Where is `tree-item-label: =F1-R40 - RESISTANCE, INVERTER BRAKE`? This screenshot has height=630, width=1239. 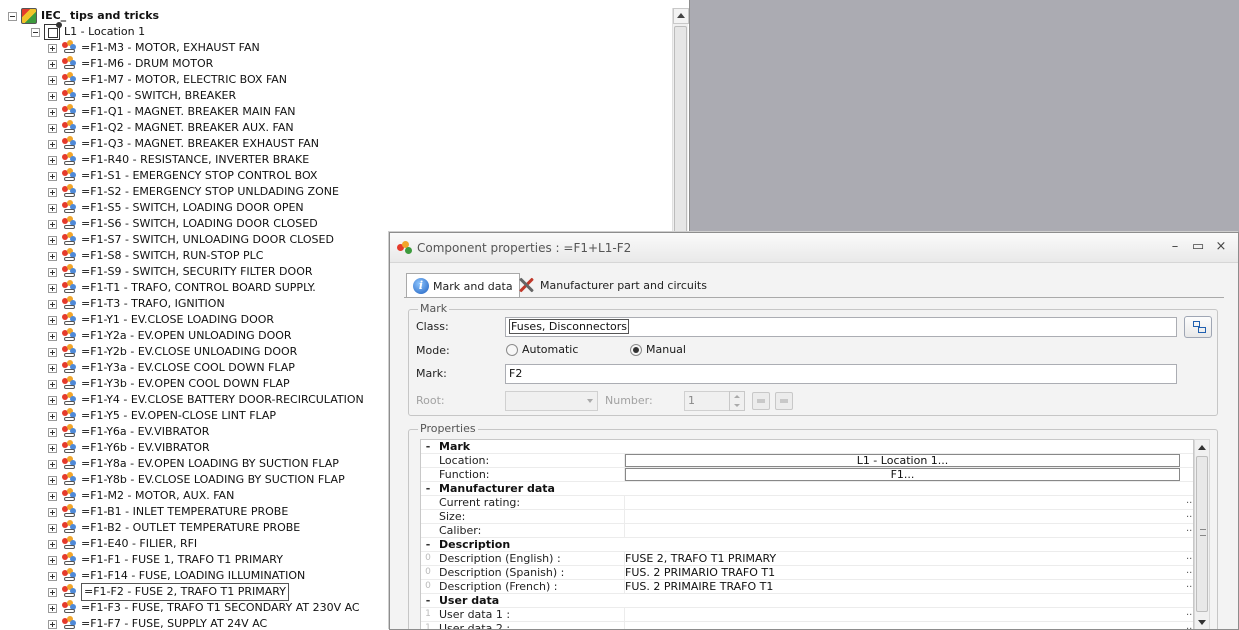
tree-item-label: =F1-R40 - RESISTANCE, INVERTER BRAKE is located at coordinates (195, 160).